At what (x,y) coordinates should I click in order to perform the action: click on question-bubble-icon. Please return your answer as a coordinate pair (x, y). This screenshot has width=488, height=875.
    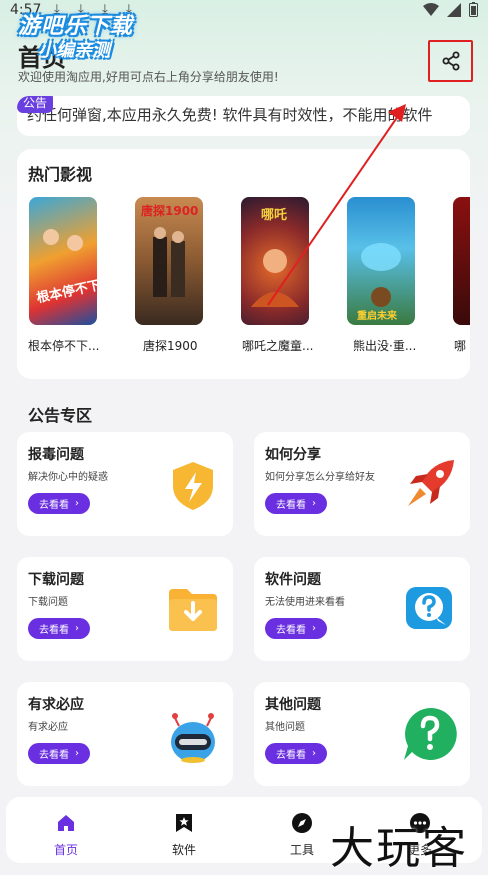
    Looking at the image, I should click on (430, 733).